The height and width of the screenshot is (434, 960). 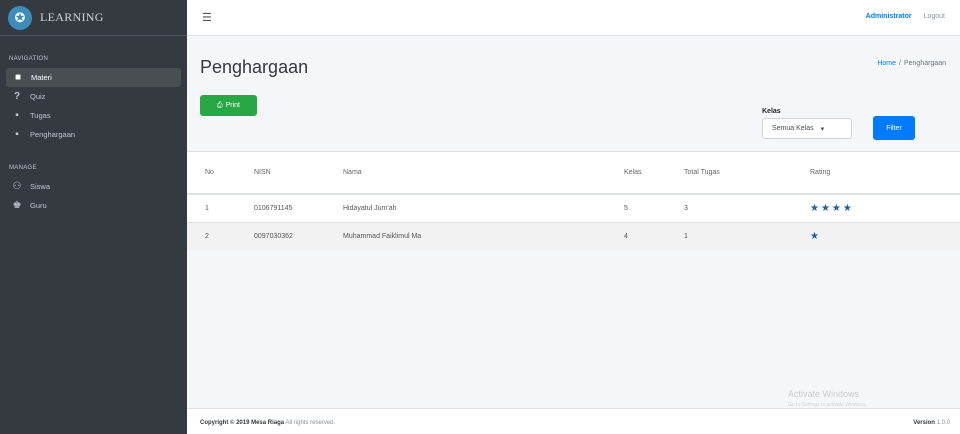 I want to click on cell-no: 1, so click(x=220, y=207).